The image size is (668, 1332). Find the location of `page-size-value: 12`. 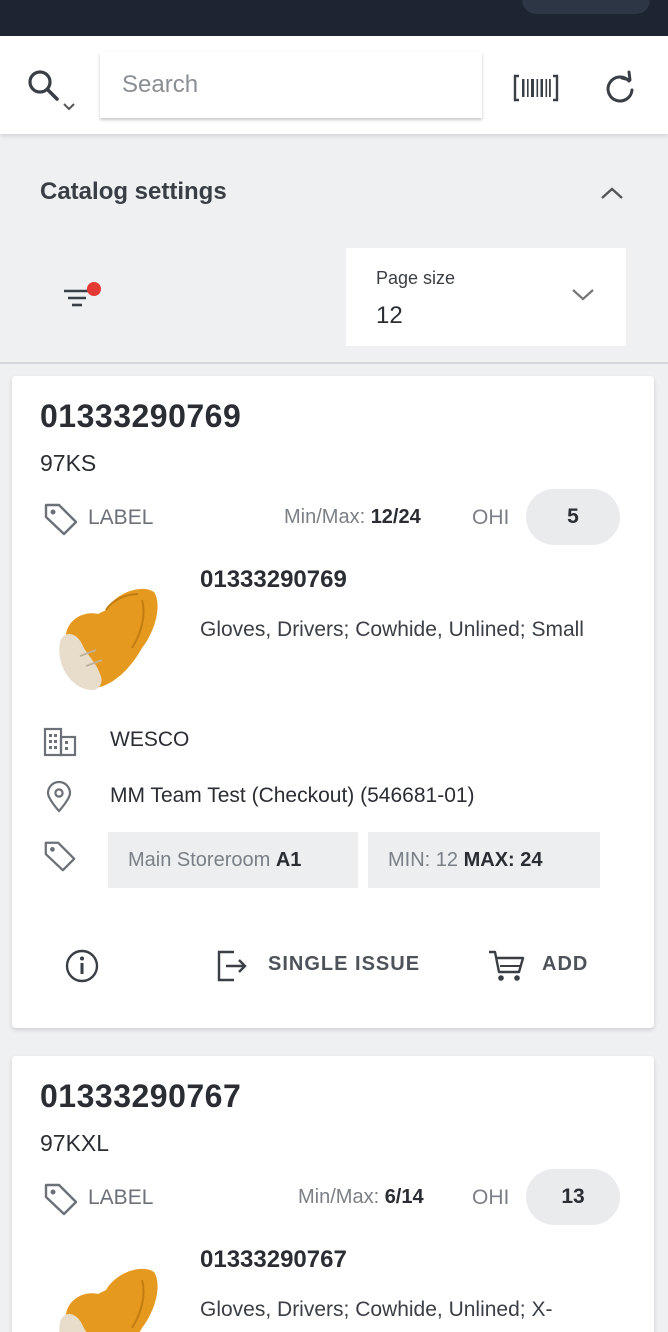

page-size-value: 12 is located at coordinates (389, 315).